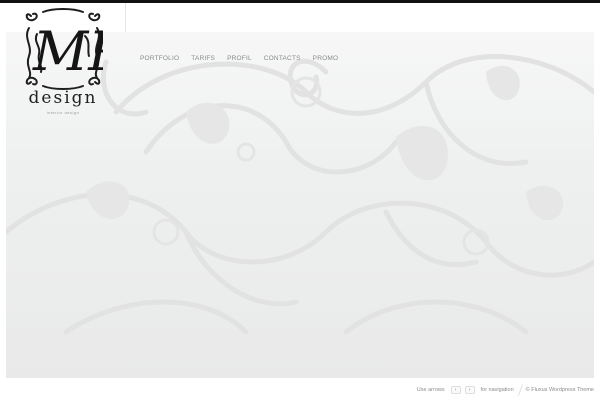 The height and width of the screenshot is (400, 600). Describe the element at coordinates (455, 390) in the screenshot. I see `prev-arrow-button: ‹` at that location.